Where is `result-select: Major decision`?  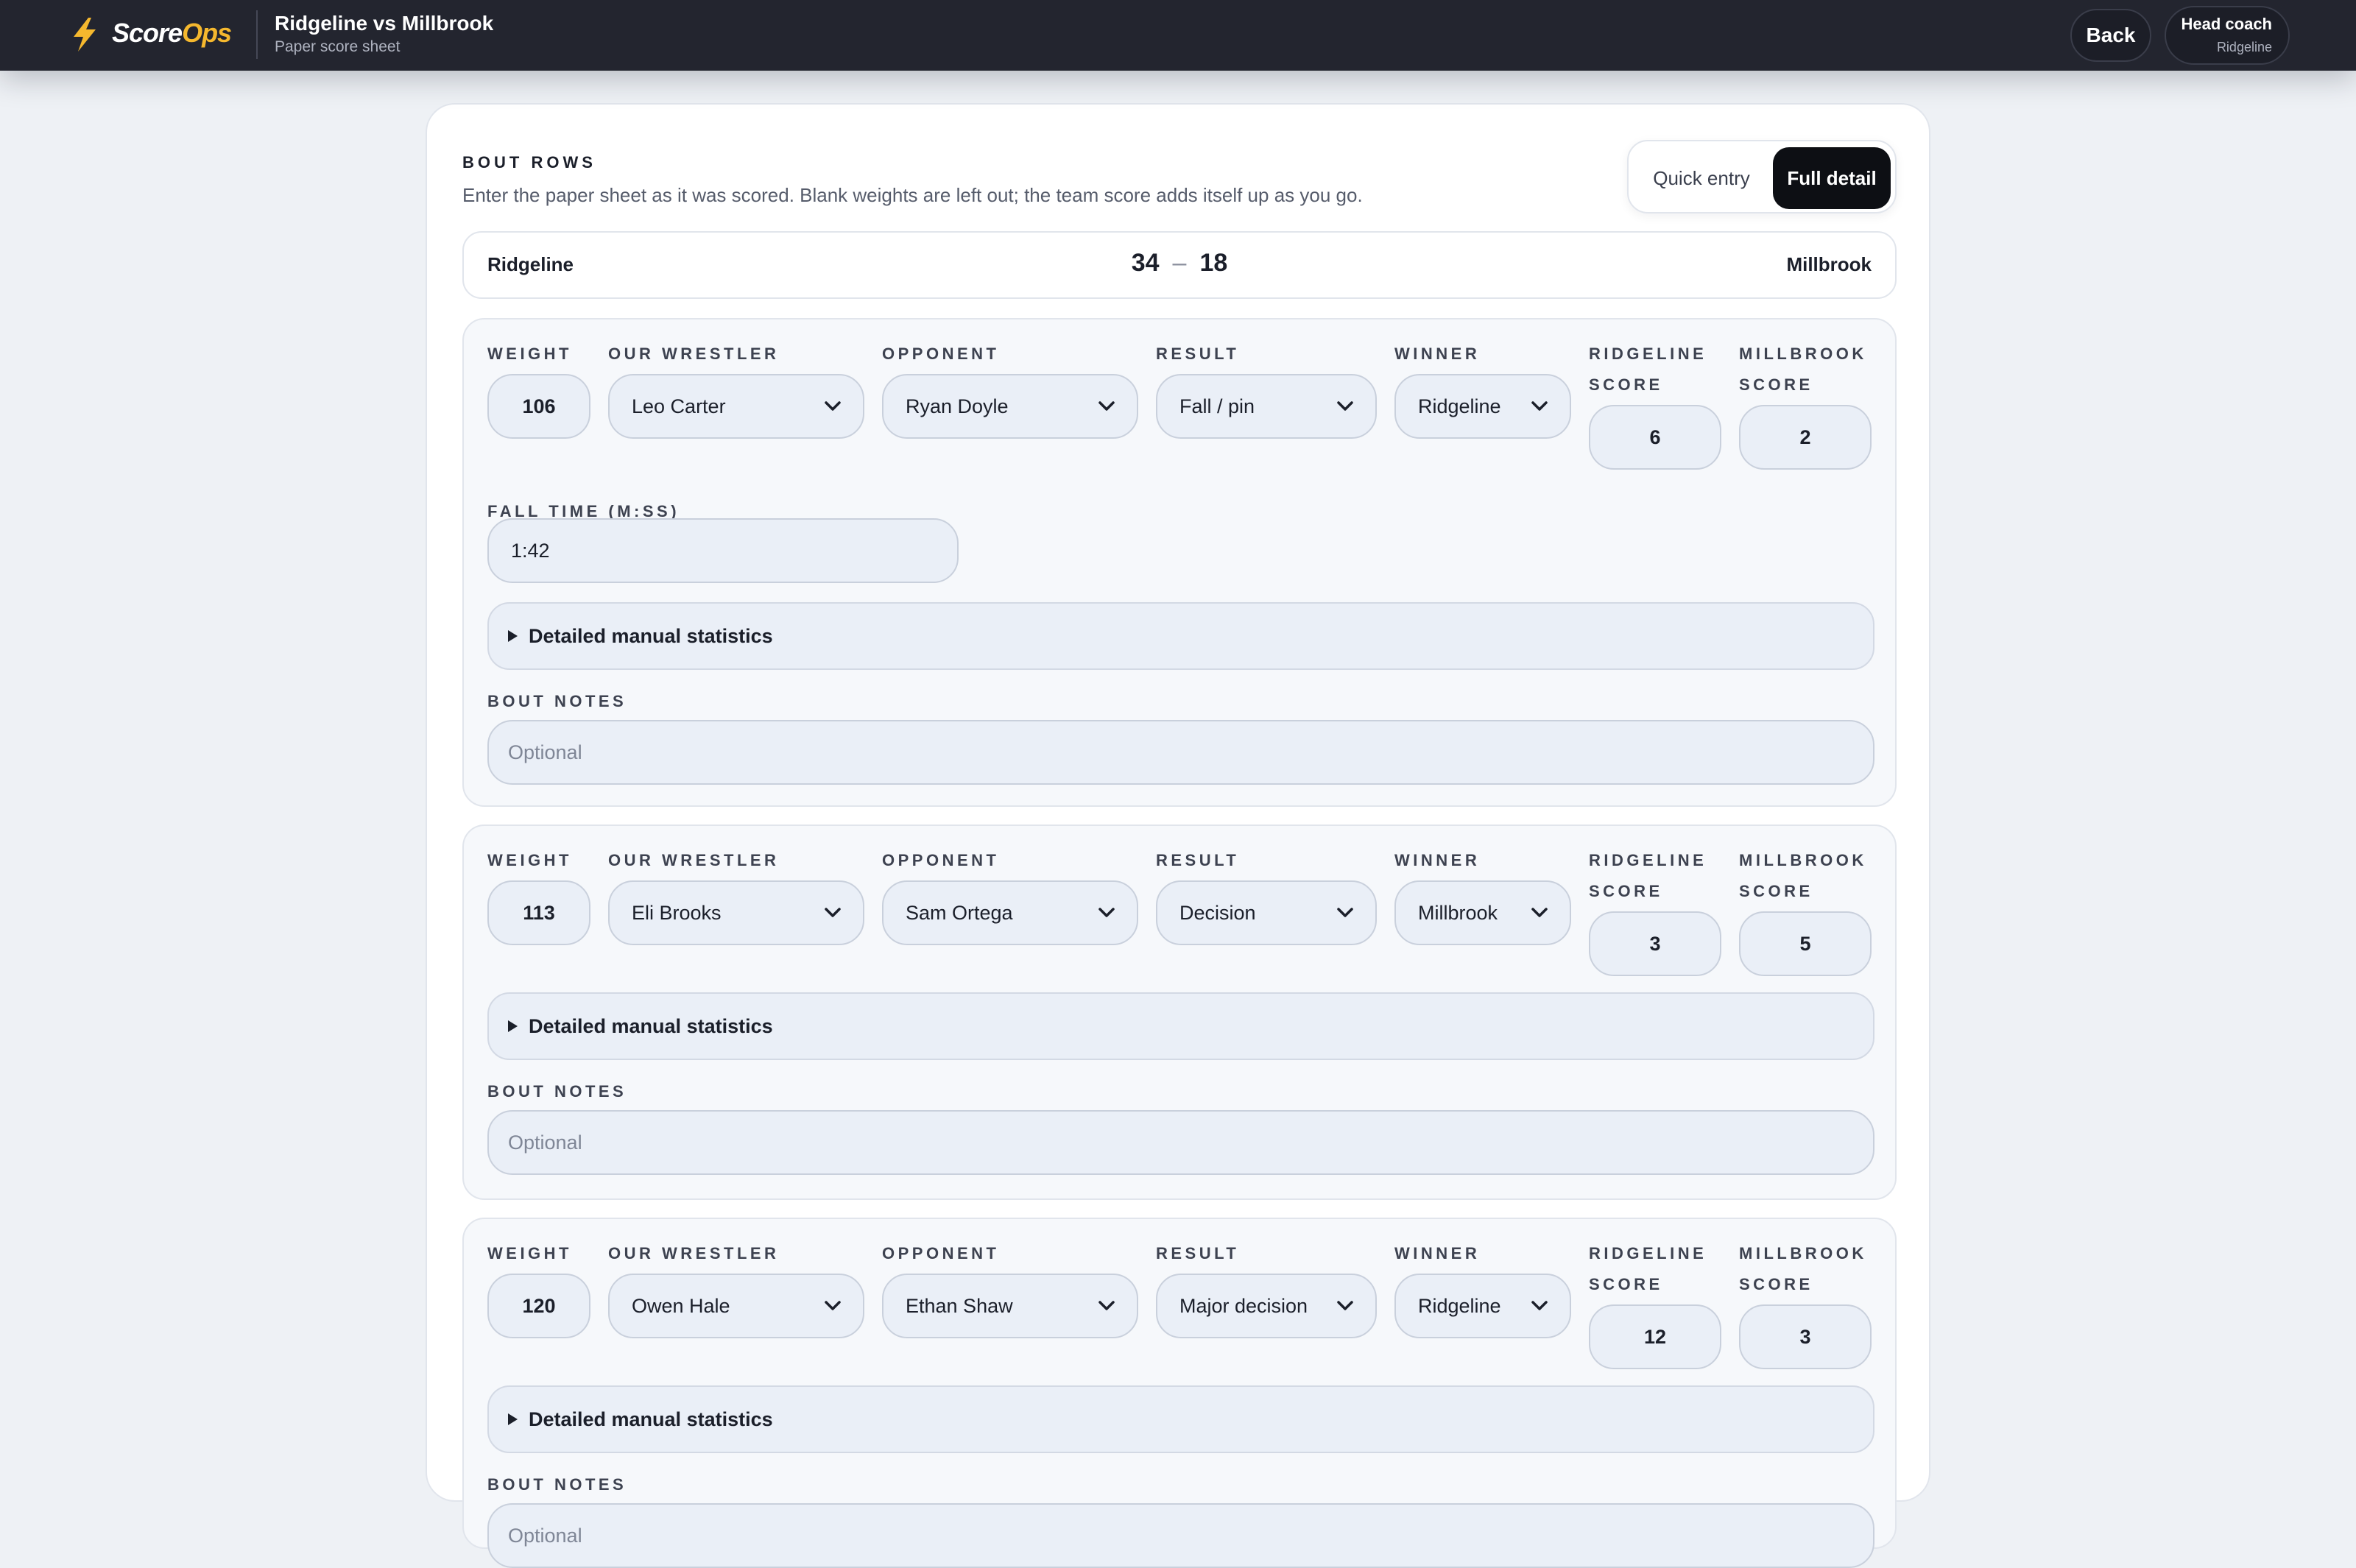 result-select: Major decision is located at coordinates (1266, 1306).